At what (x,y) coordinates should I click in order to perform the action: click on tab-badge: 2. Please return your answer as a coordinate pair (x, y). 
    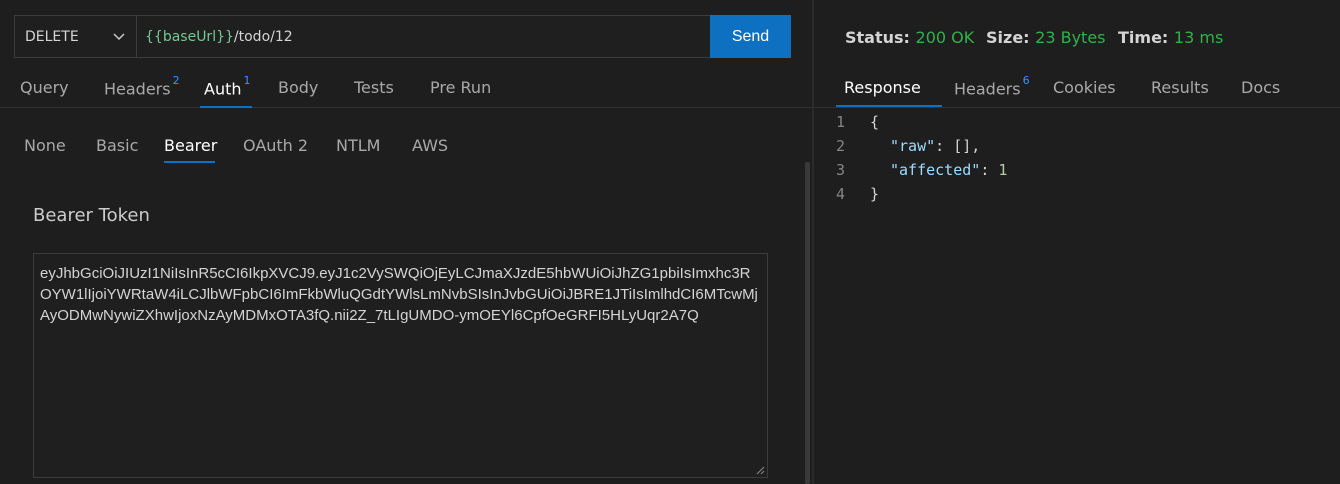
    Looking at the image, I should click on (176, 80).